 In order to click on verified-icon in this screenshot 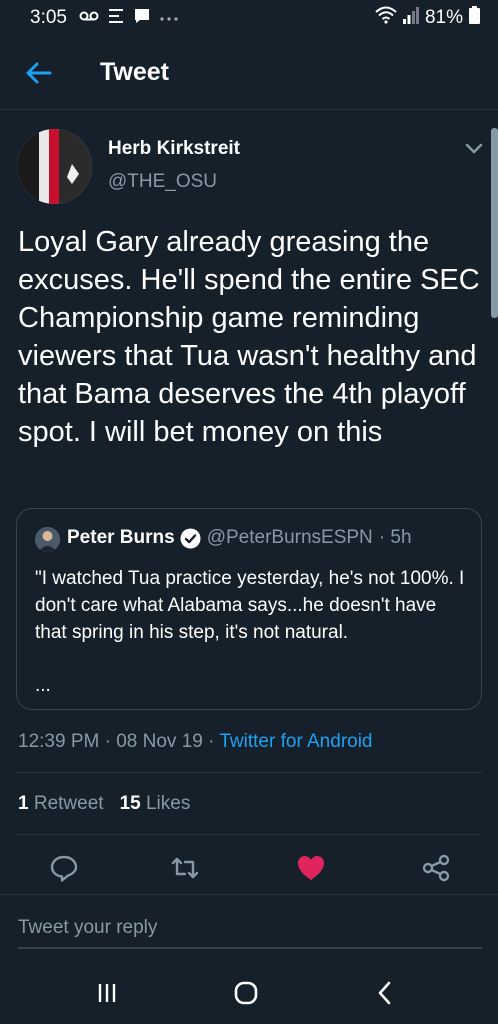, I will do `click(190, 538)`.